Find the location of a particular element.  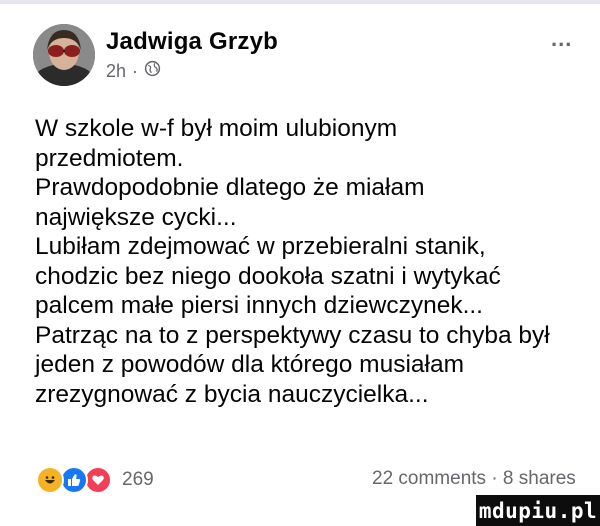

avatar is located at coordinates (64, 55).